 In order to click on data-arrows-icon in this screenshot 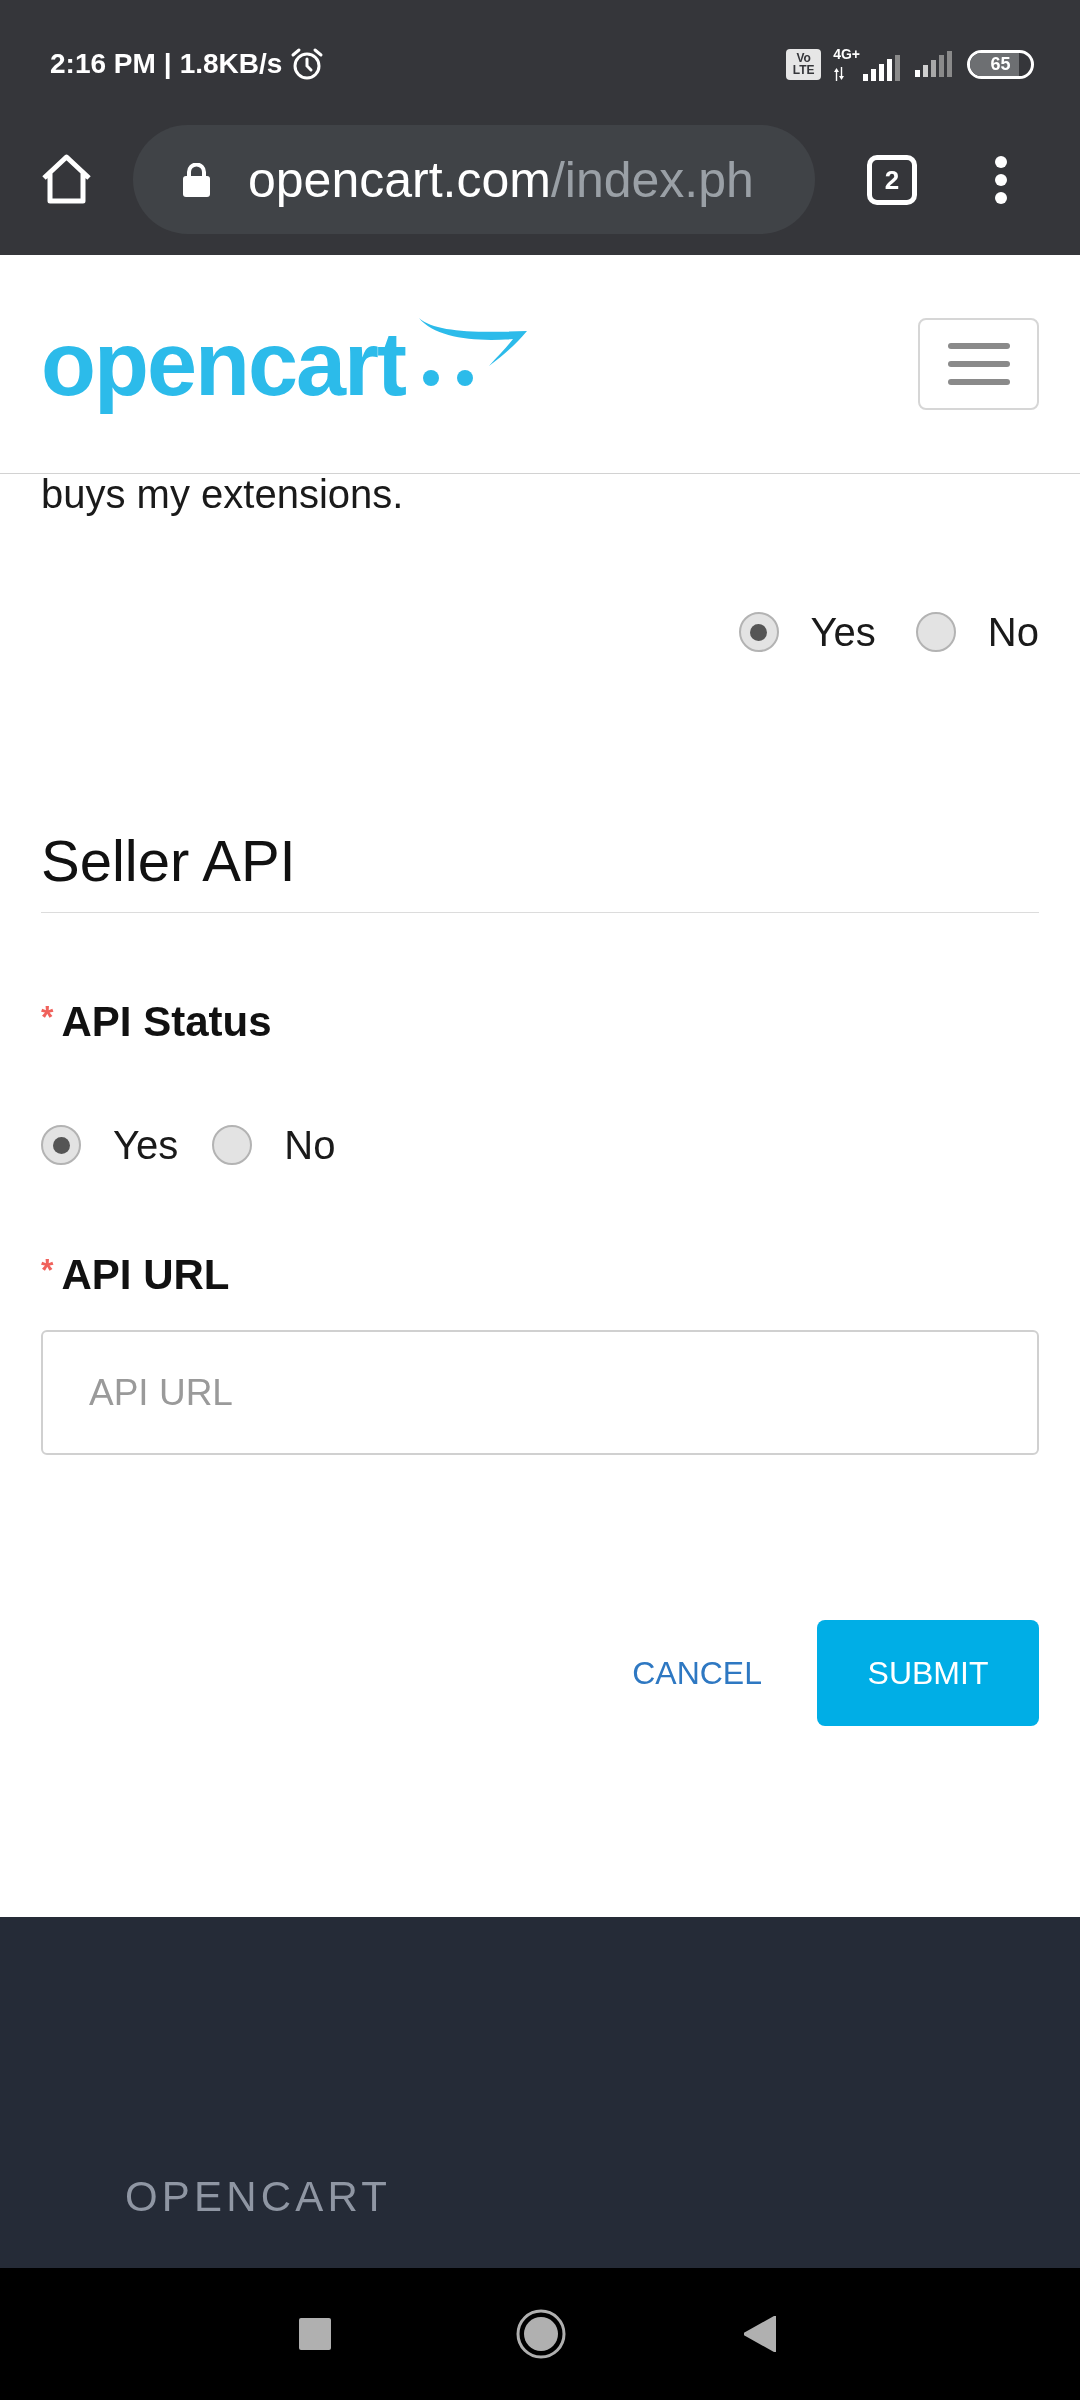, I will do `click(839, 74)`.